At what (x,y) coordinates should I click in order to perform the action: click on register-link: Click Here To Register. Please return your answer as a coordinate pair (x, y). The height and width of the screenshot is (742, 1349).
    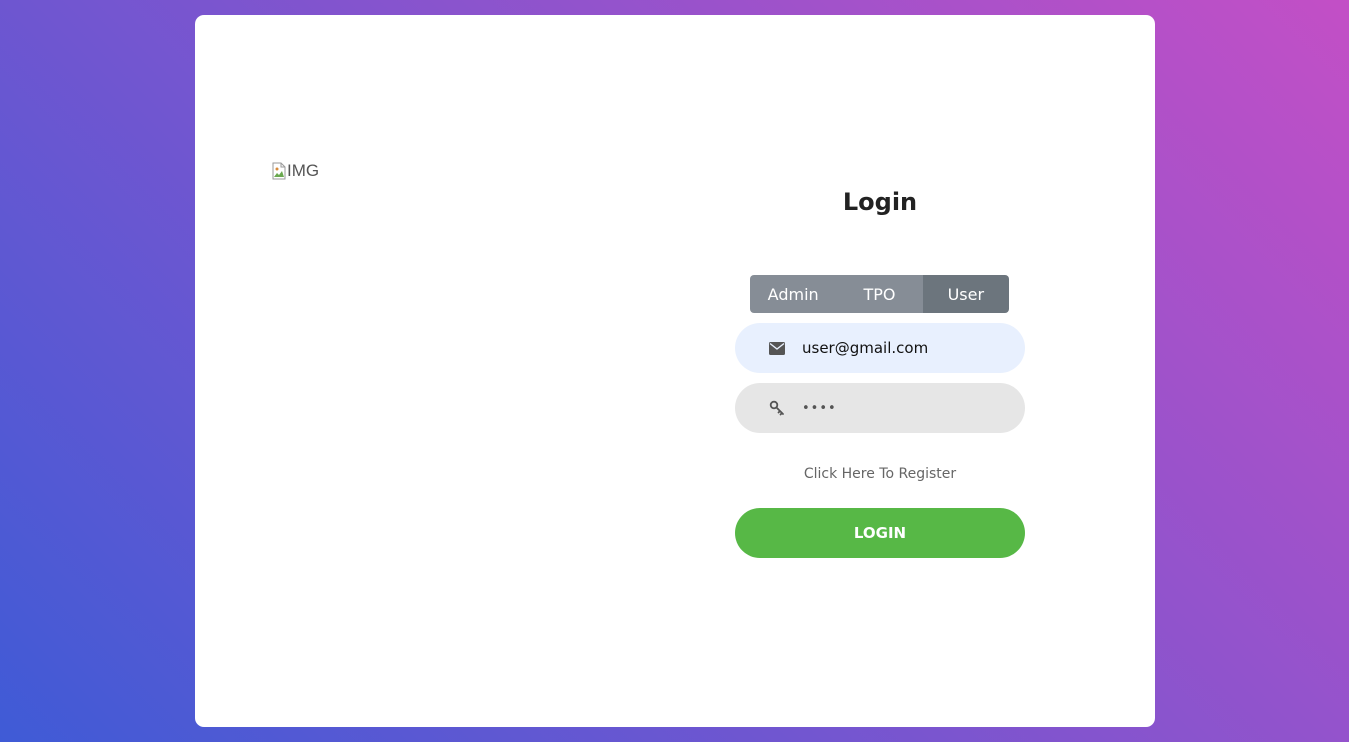
    Looking at the image, I should click on (880, 474).